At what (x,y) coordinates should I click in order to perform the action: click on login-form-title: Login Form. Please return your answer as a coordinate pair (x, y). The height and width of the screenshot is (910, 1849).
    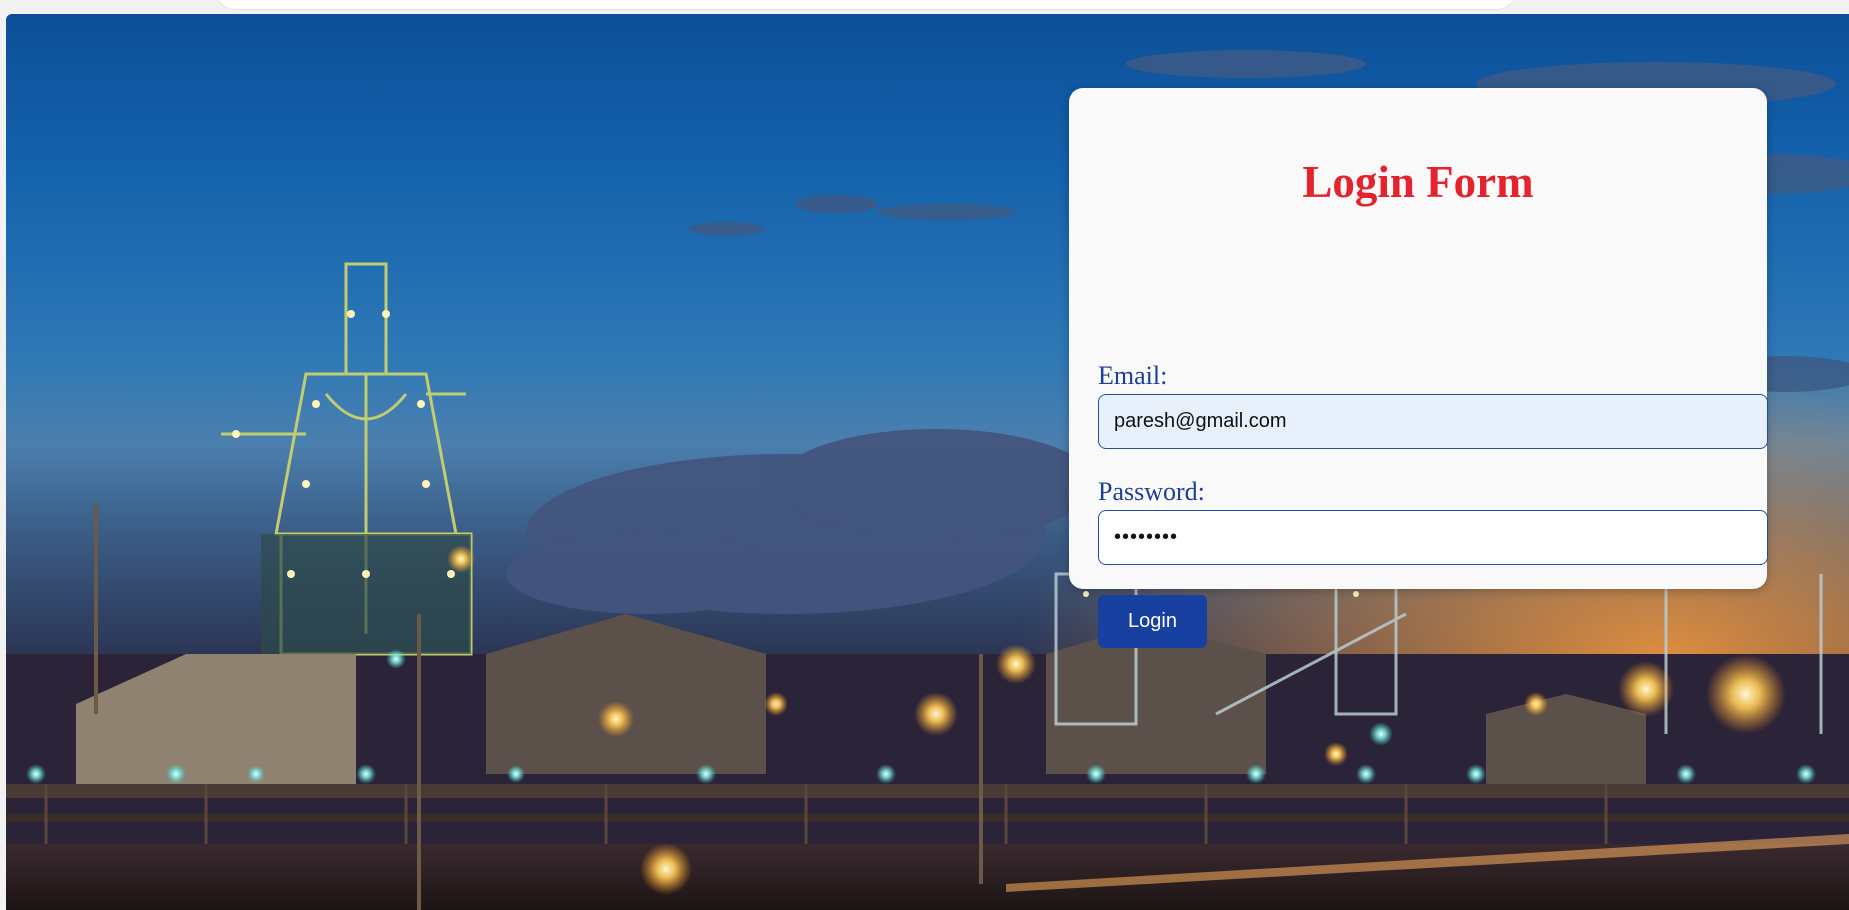
    Looking at the image, I should click on (1418, 182).